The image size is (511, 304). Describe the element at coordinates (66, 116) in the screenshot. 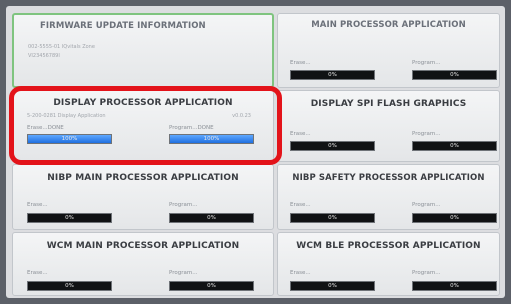

I see `panel-subtitle: 5-200-0281 Display Application` at that location.